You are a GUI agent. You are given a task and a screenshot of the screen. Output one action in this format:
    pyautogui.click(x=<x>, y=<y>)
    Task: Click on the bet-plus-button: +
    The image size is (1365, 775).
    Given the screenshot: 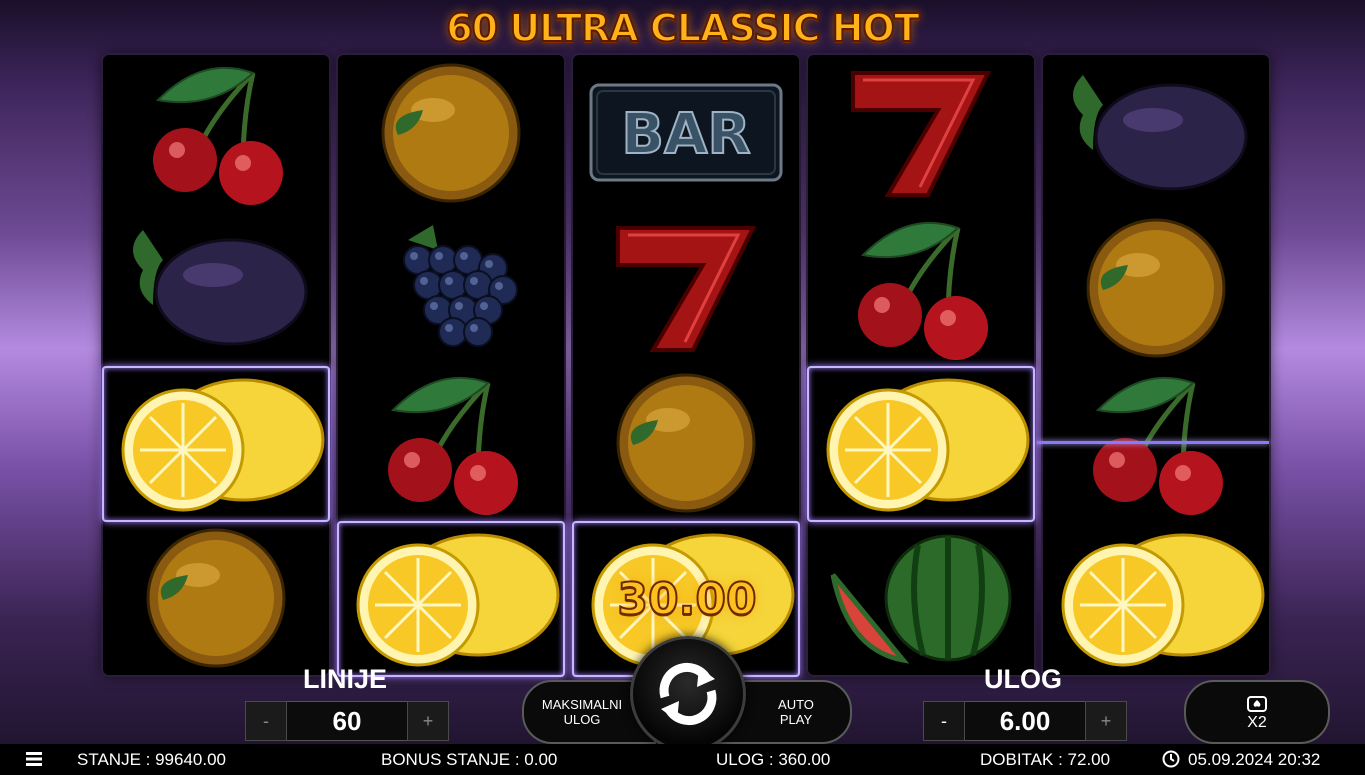 What is the action you would take?
    pyautogui.click(x=1106, y=721)
    